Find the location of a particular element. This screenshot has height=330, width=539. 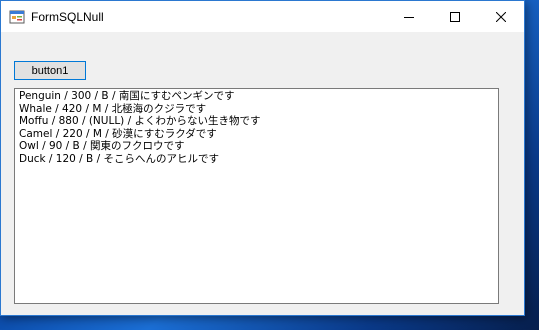

output-line: Whale / 420 / M / 北極海のクジラです is located at coordinates (113, 108).